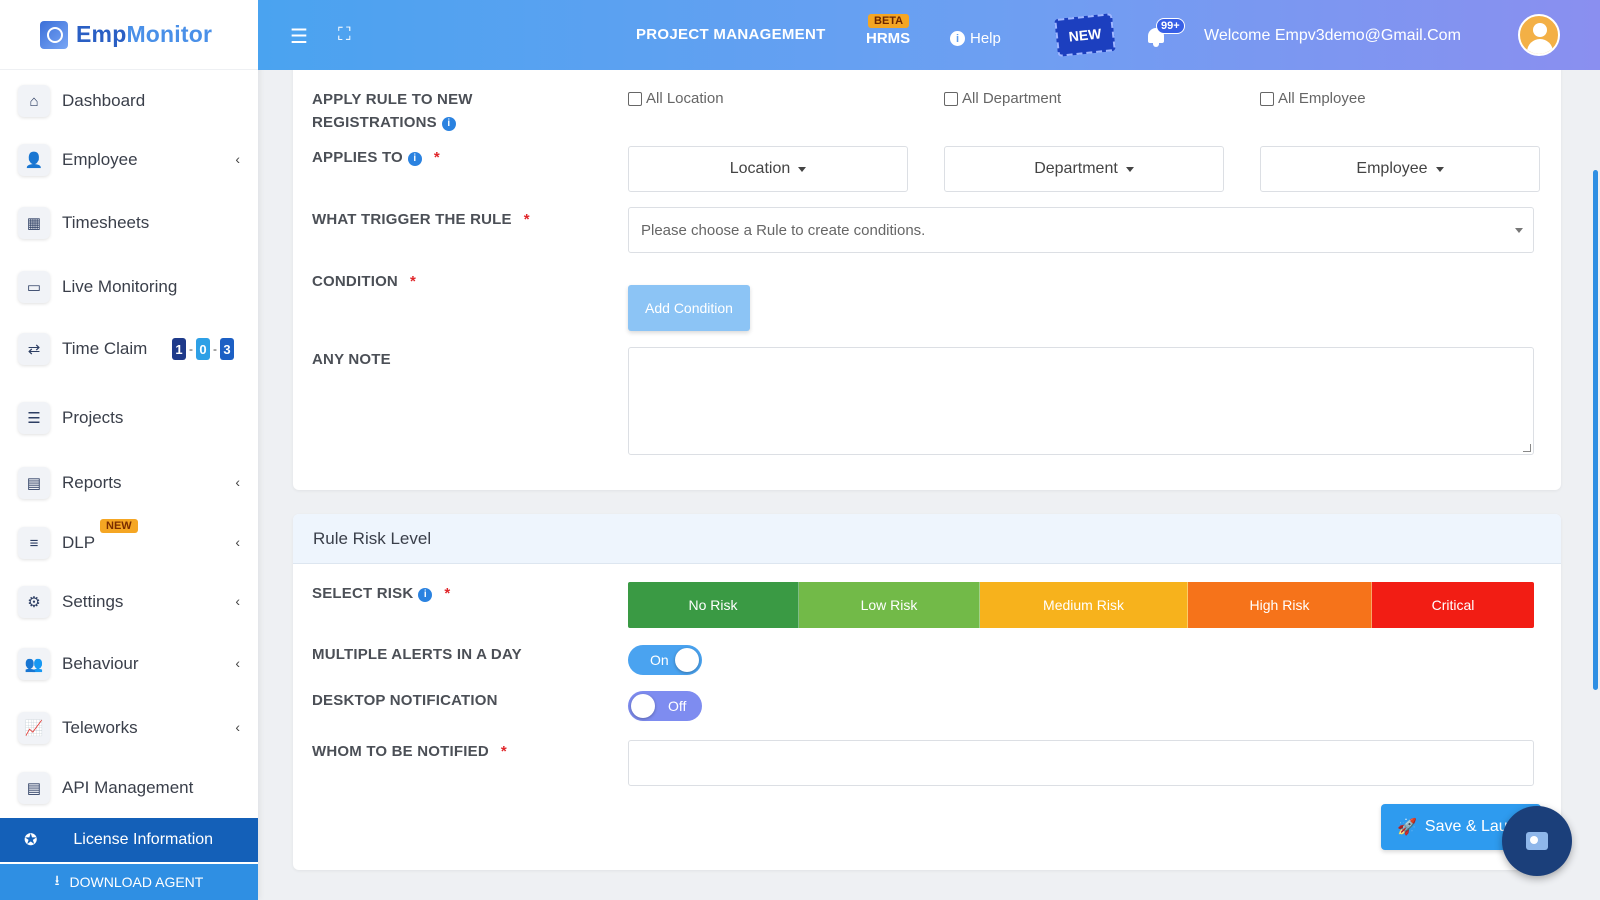  What do you see at coordinates (1400, 169) in the screenshot?
I see `employee-dropdown: Employee` at bounding box center [1400, 169].